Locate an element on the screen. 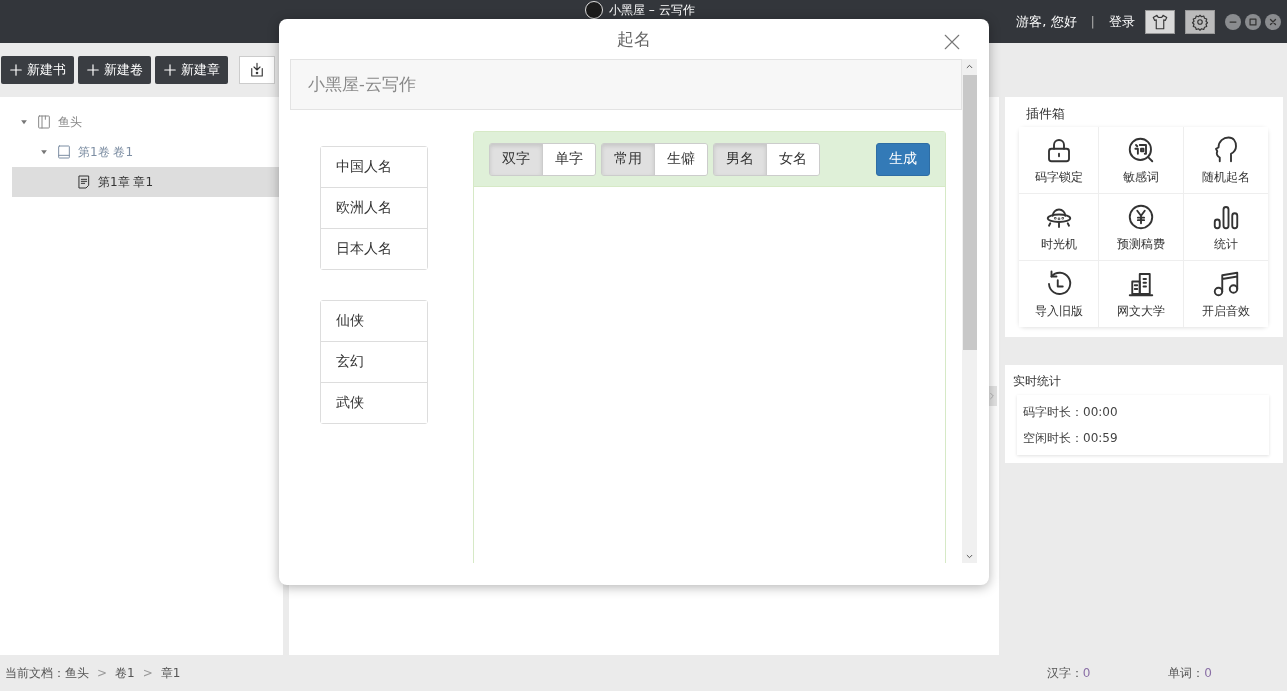  settings-icon is located at coordinates (1200, 21).